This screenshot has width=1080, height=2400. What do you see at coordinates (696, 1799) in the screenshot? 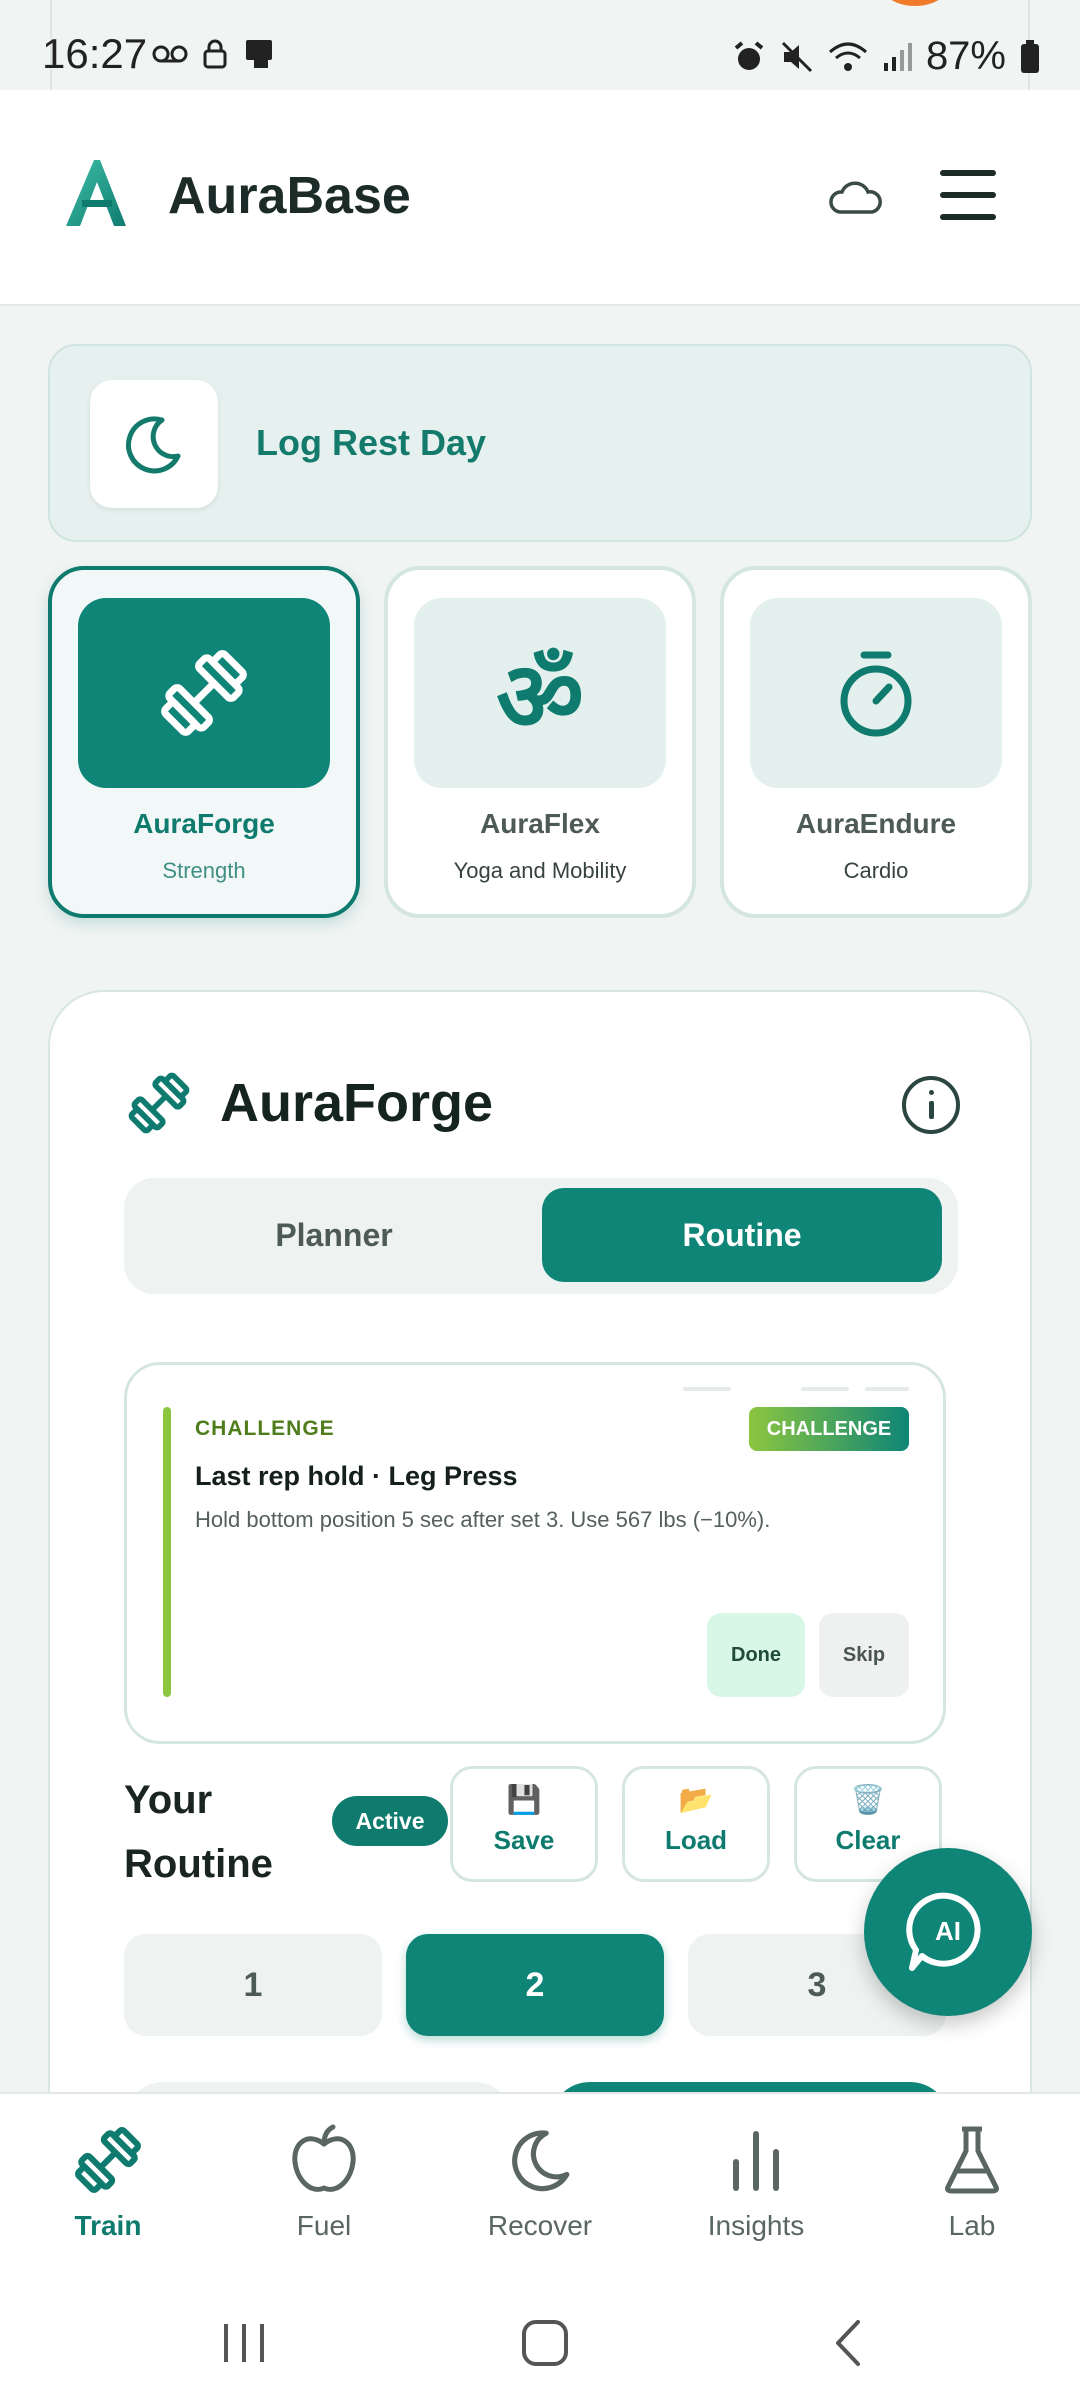
I see `folder-icon: 📂` at bounding box center [696, 1799].